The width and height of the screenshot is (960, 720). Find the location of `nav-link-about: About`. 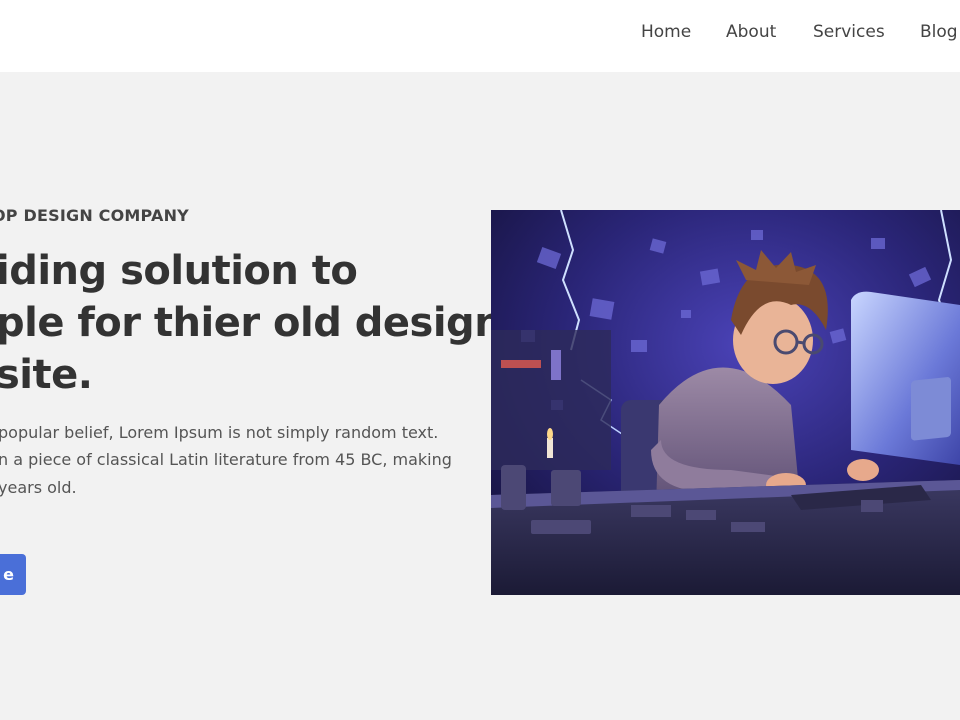

nav-link-about: About is located at coordinates (751, 32).